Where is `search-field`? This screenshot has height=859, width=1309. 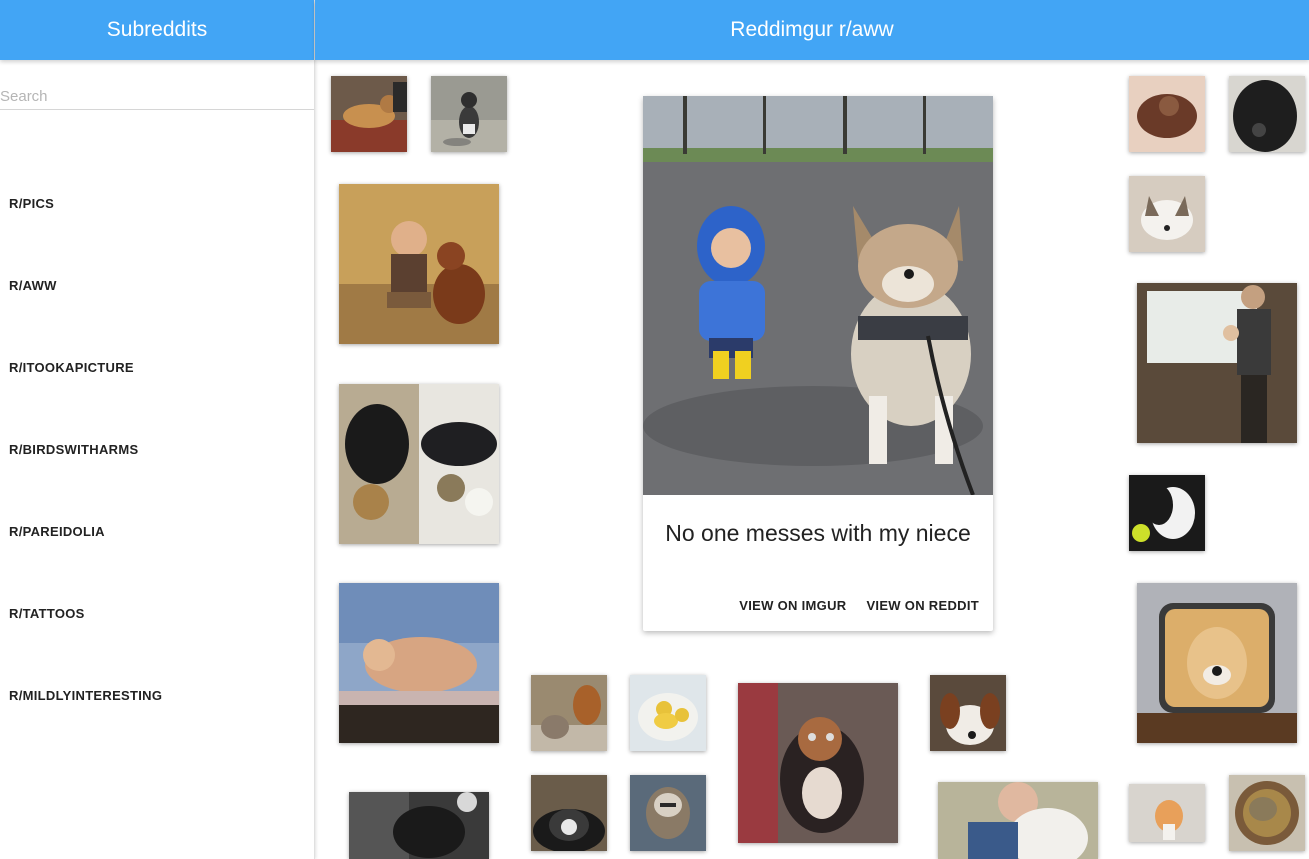
search-field is located at coordinates (157, 97).